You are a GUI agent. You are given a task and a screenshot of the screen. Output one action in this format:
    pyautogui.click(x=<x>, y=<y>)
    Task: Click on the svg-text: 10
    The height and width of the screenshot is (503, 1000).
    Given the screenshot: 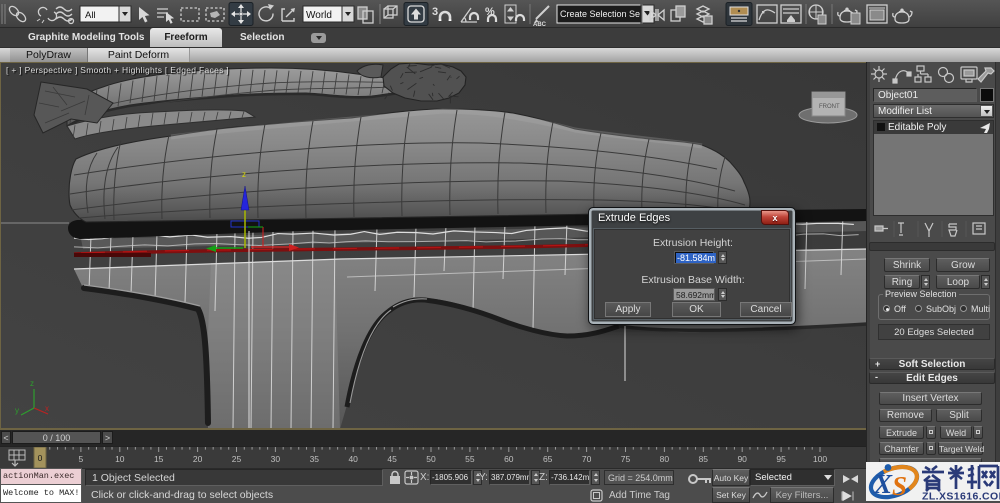 What is the action you would take?
    pyautogui.click(x=120, y=459)
    